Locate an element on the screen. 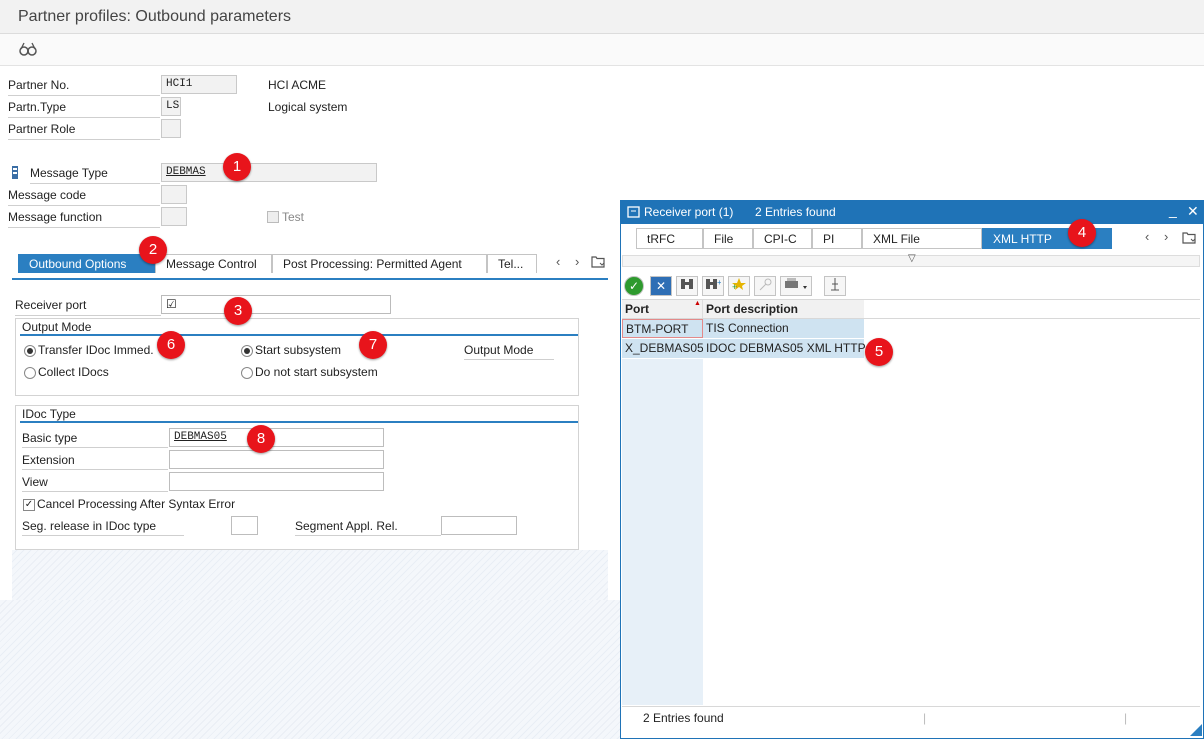 The width and height of the screenshot is (1204, 739). close-icon: ✕ is located at coordinates (1193, 211).